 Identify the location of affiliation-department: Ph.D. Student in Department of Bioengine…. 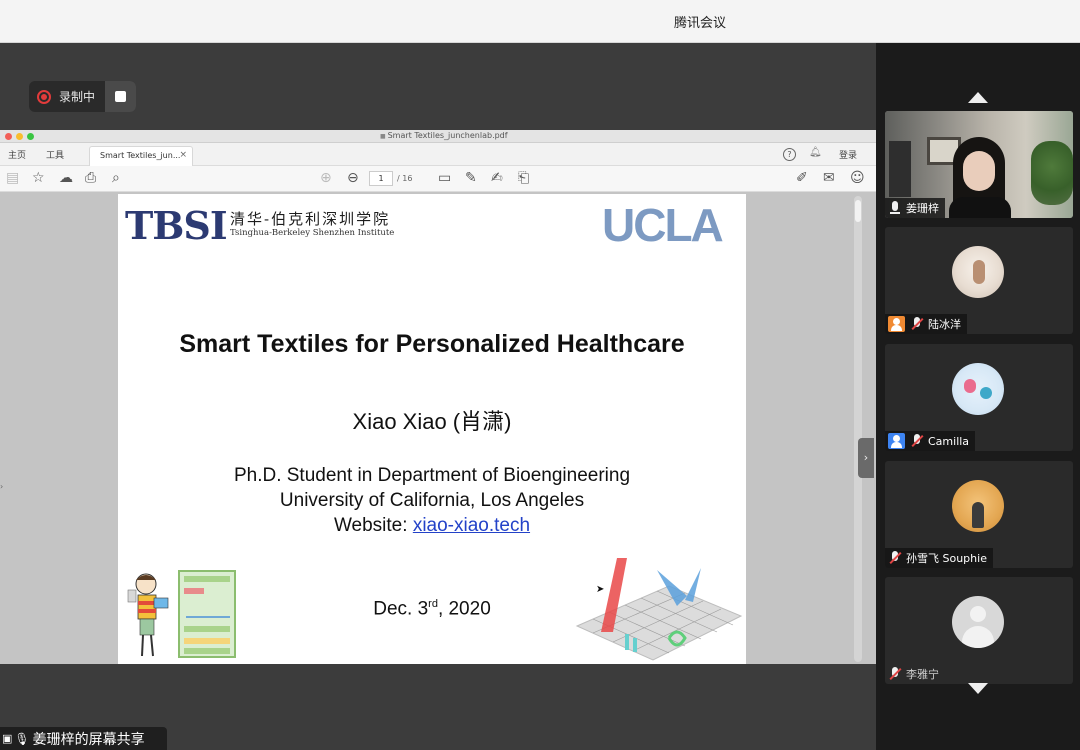
(432, 475).